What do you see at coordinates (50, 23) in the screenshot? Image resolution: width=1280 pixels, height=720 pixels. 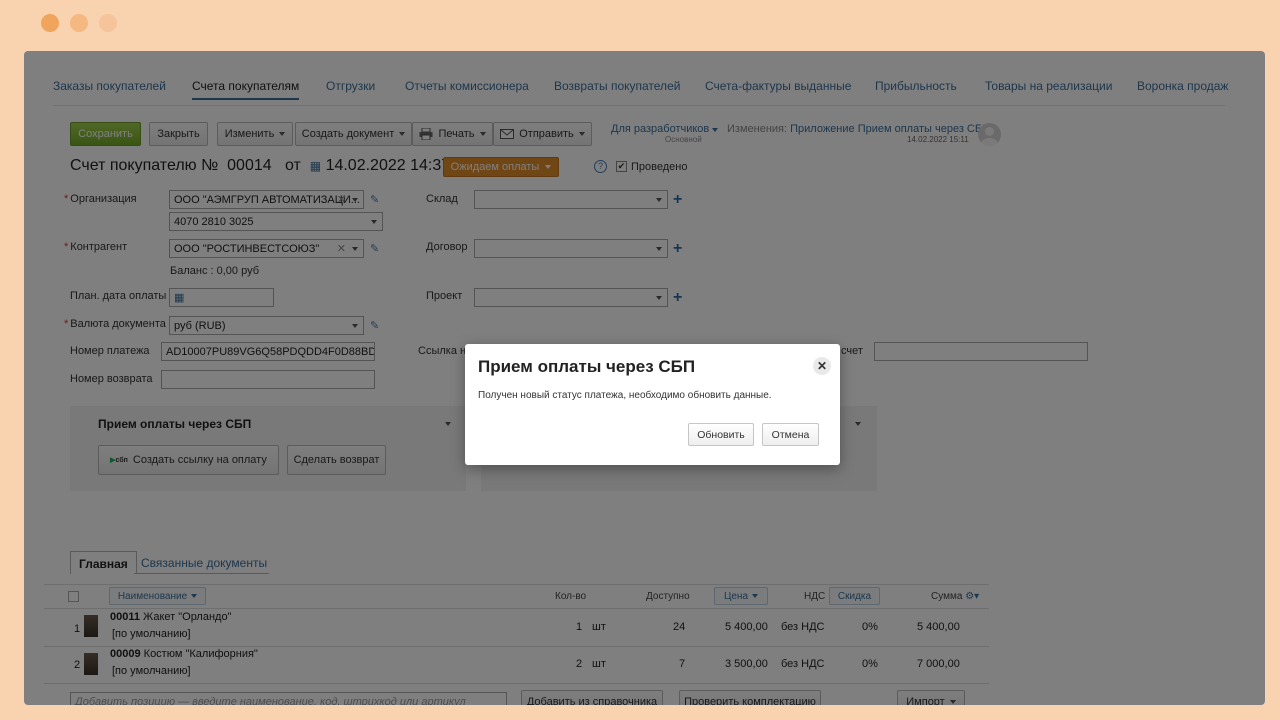 I see `close-dot` at bounding box center [50, 23].